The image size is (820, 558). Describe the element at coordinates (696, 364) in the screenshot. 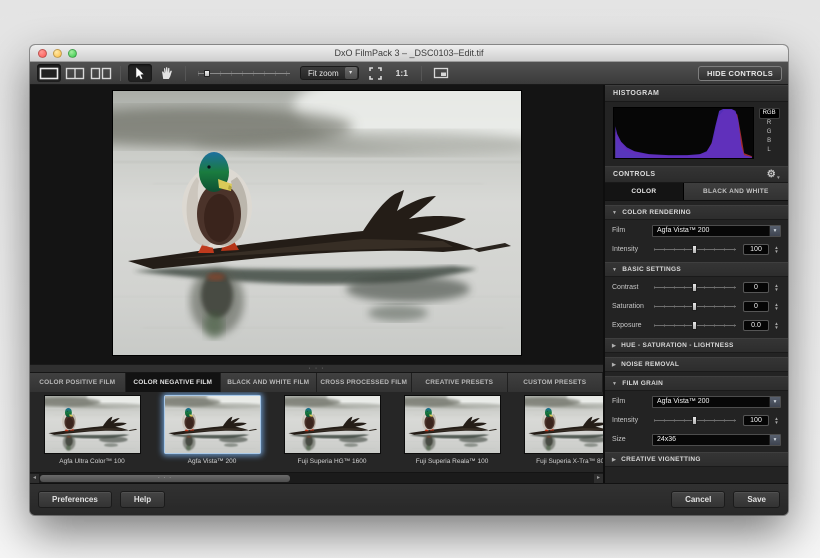

I see `section-noise-removal: ▶ NOISE REMOVAL` at that location.